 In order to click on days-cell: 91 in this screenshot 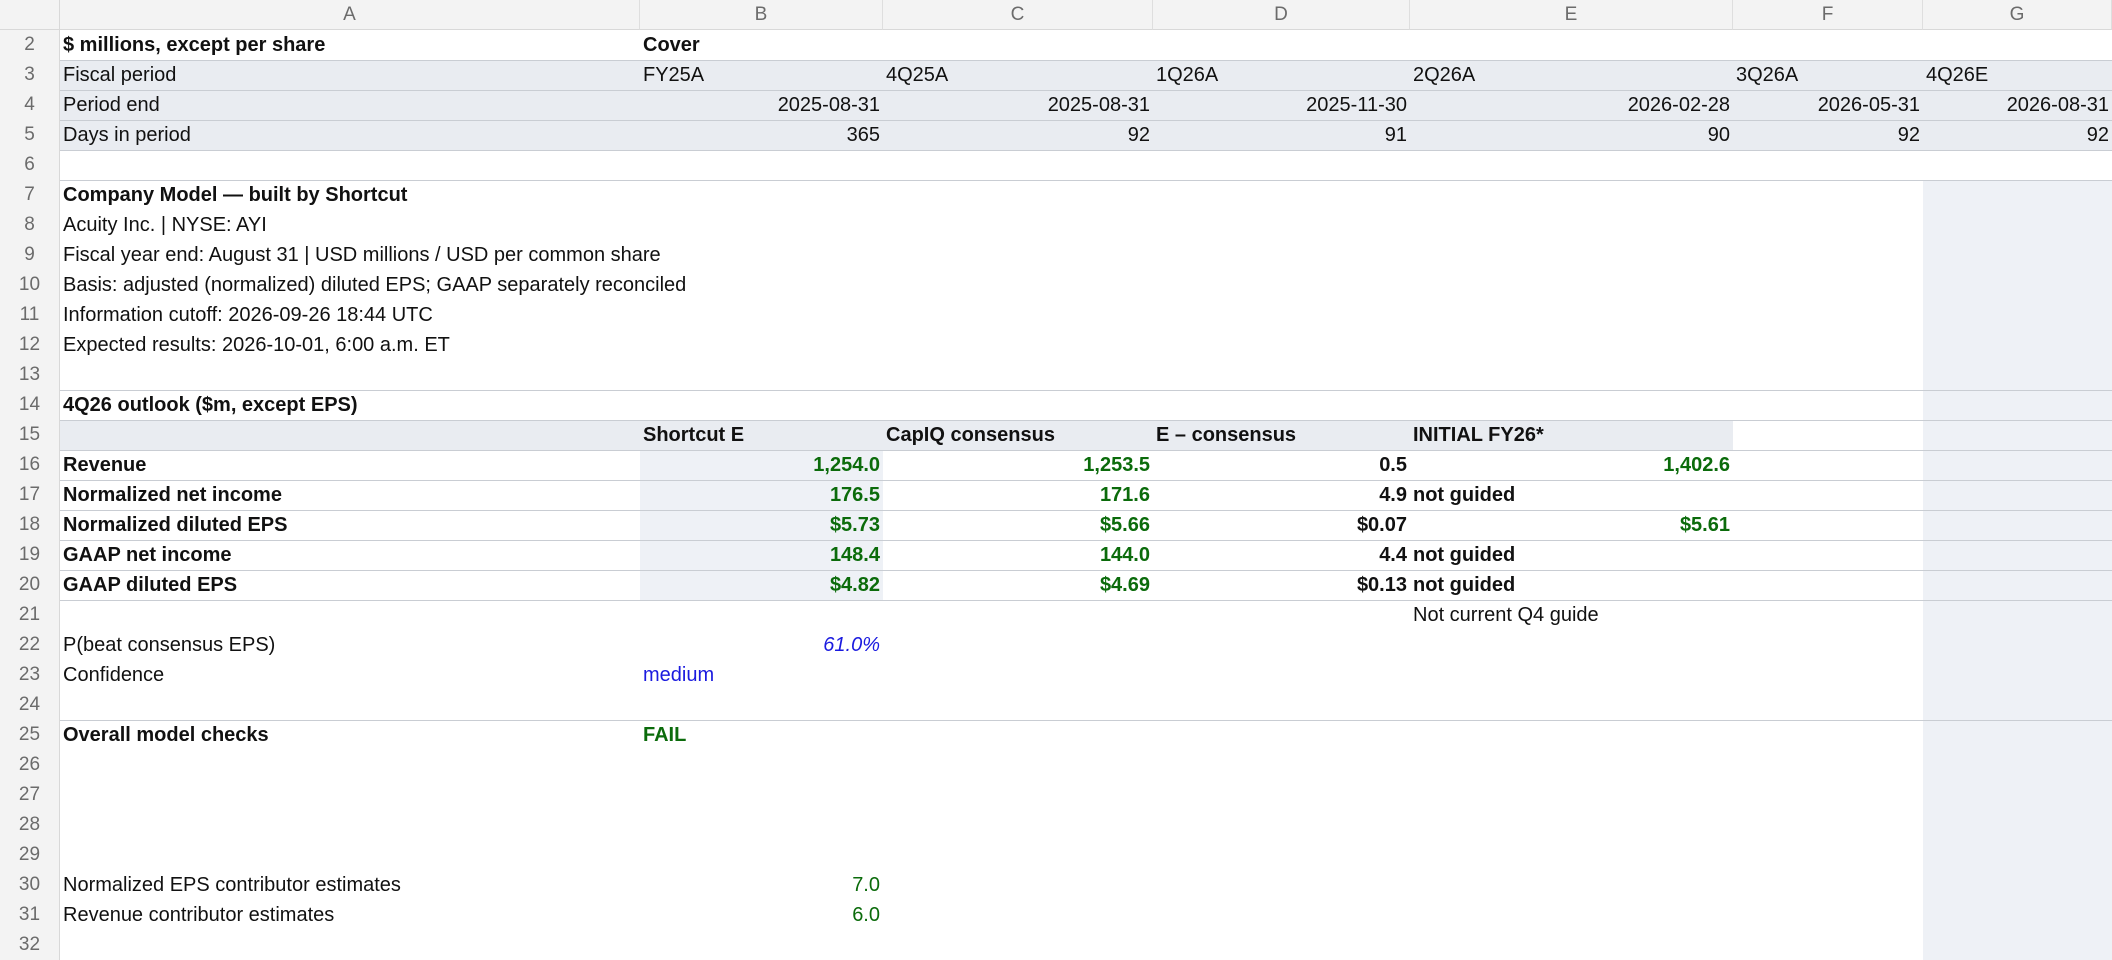, I will do `click(1281, 135)`.